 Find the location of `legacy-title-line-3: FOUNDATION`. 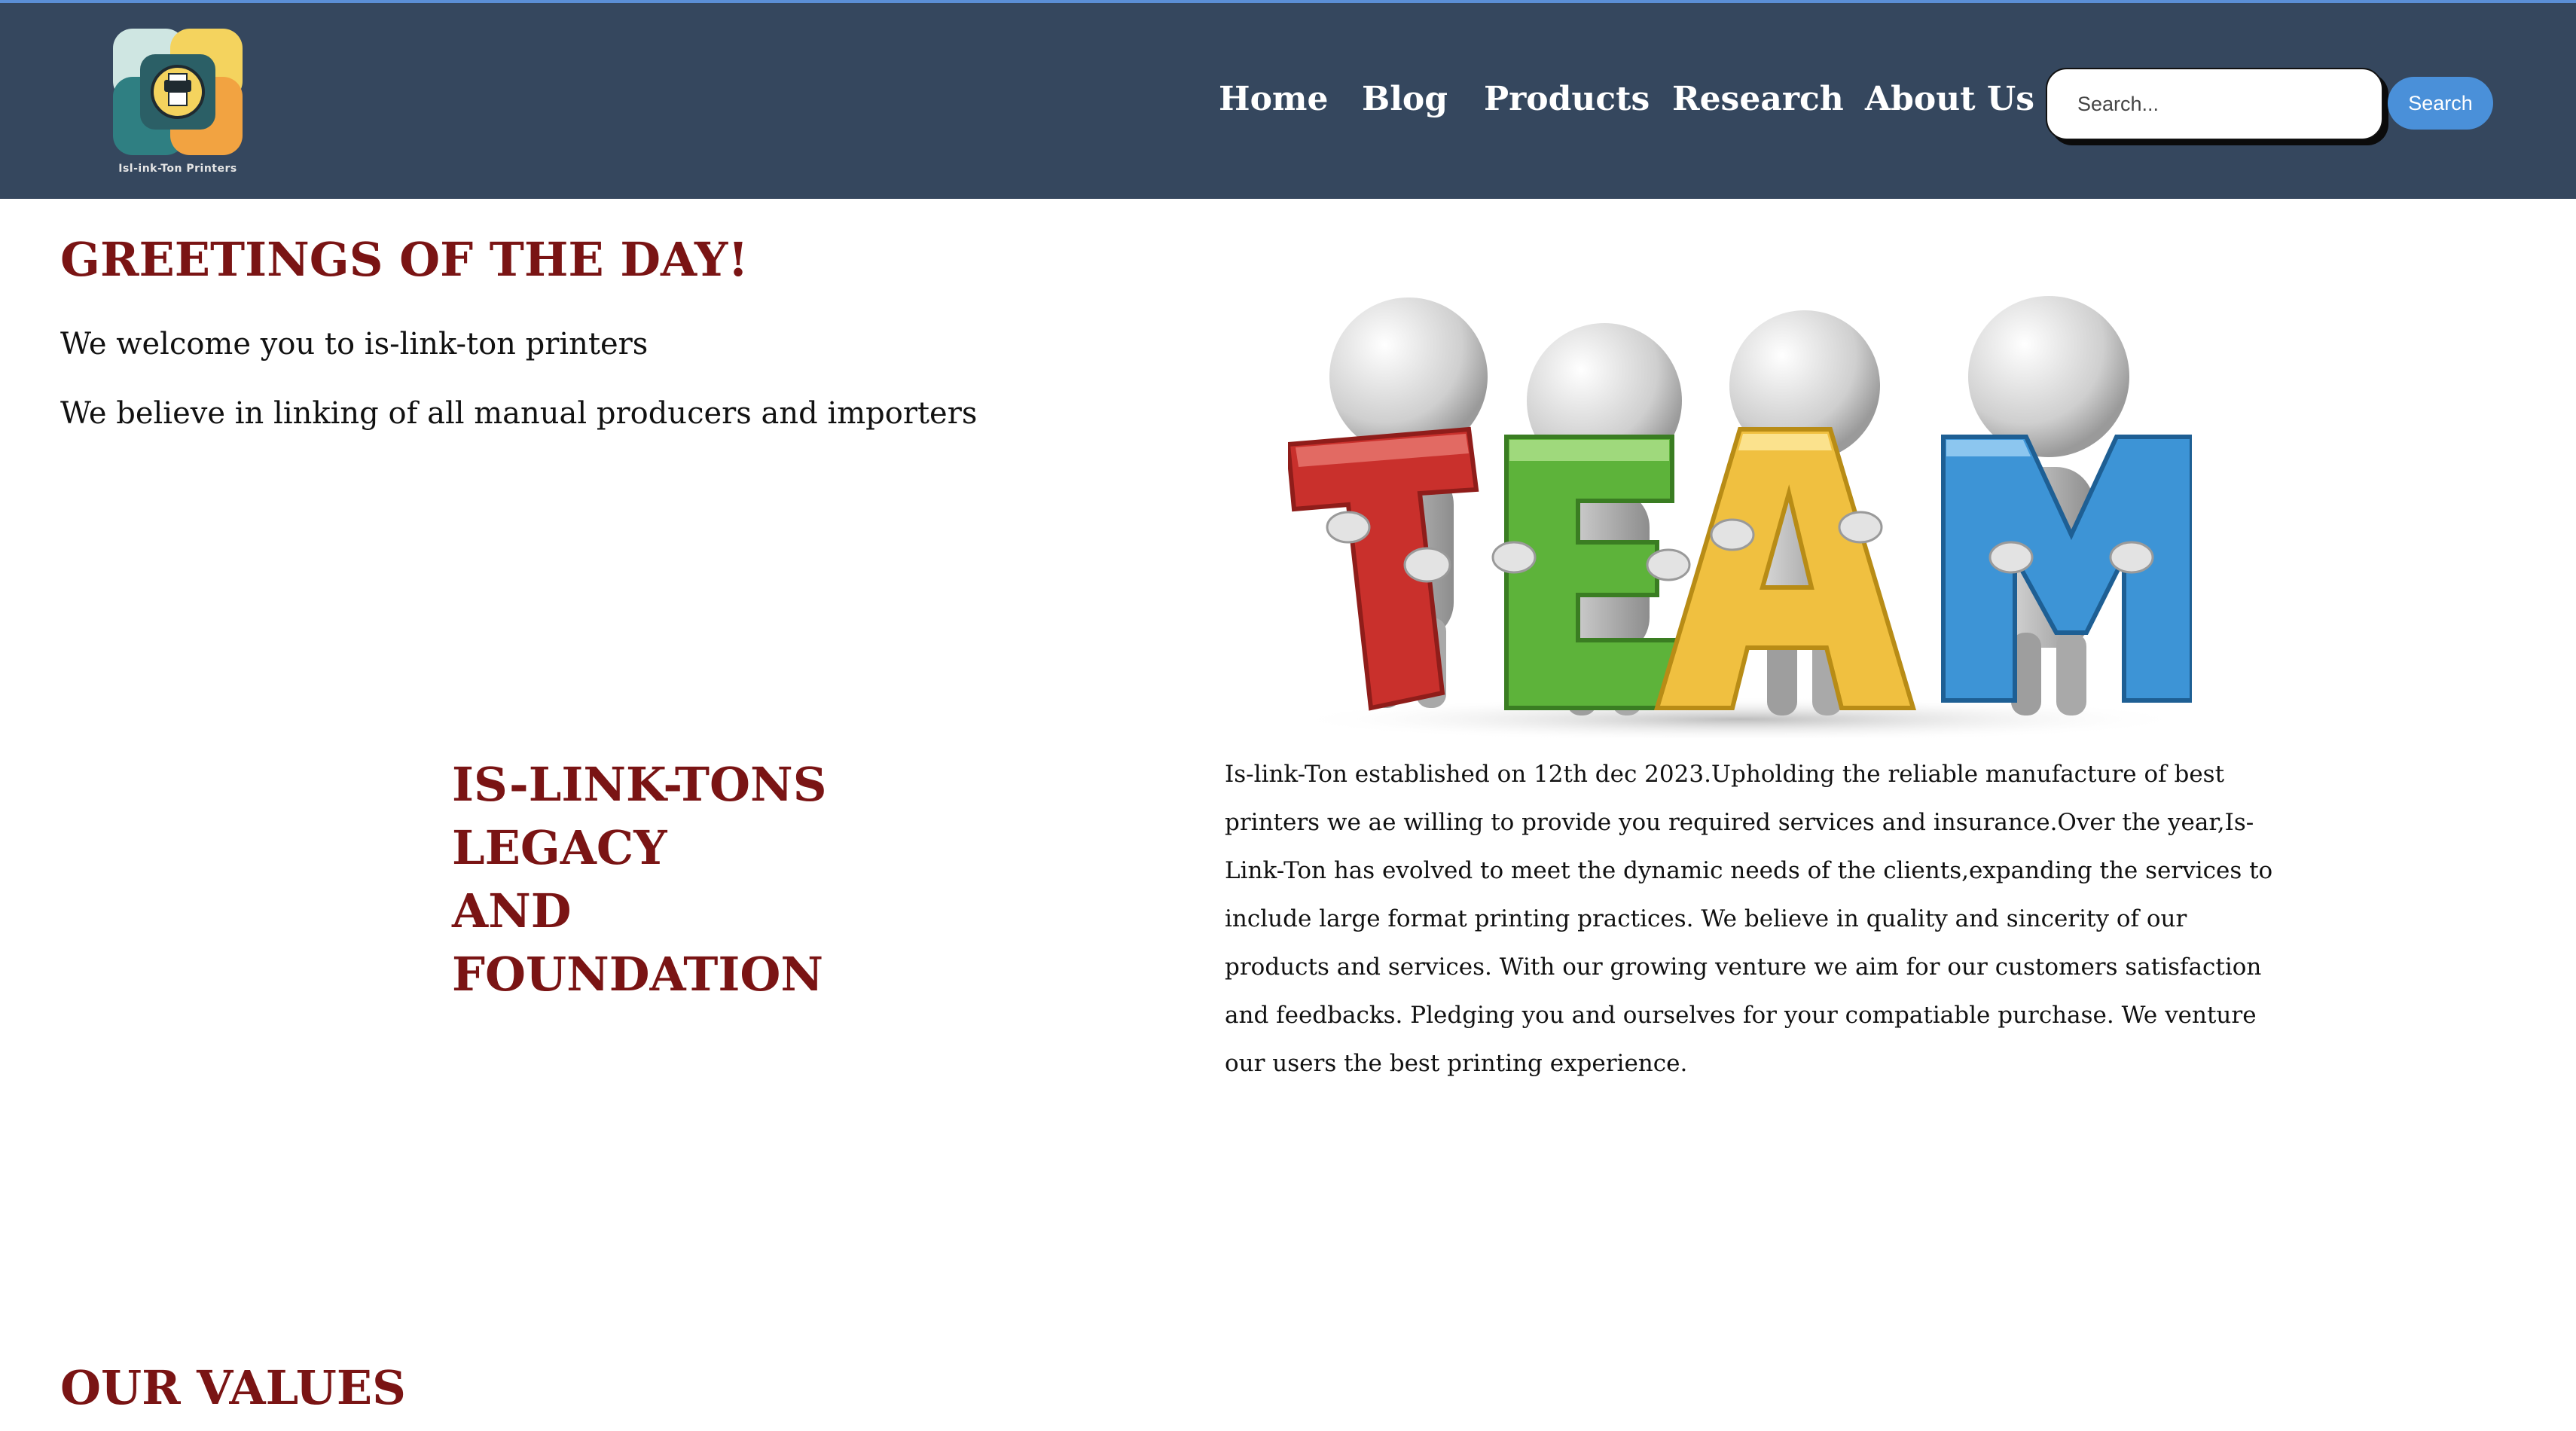

legacy-title-line-3: FOUNDATION is located at coordinates (638, 974).